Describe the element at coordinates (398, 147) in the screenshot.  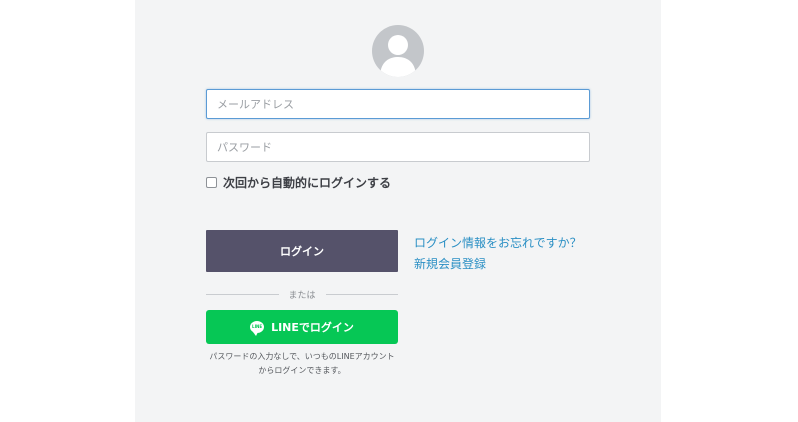
I see `password-input` at that location.